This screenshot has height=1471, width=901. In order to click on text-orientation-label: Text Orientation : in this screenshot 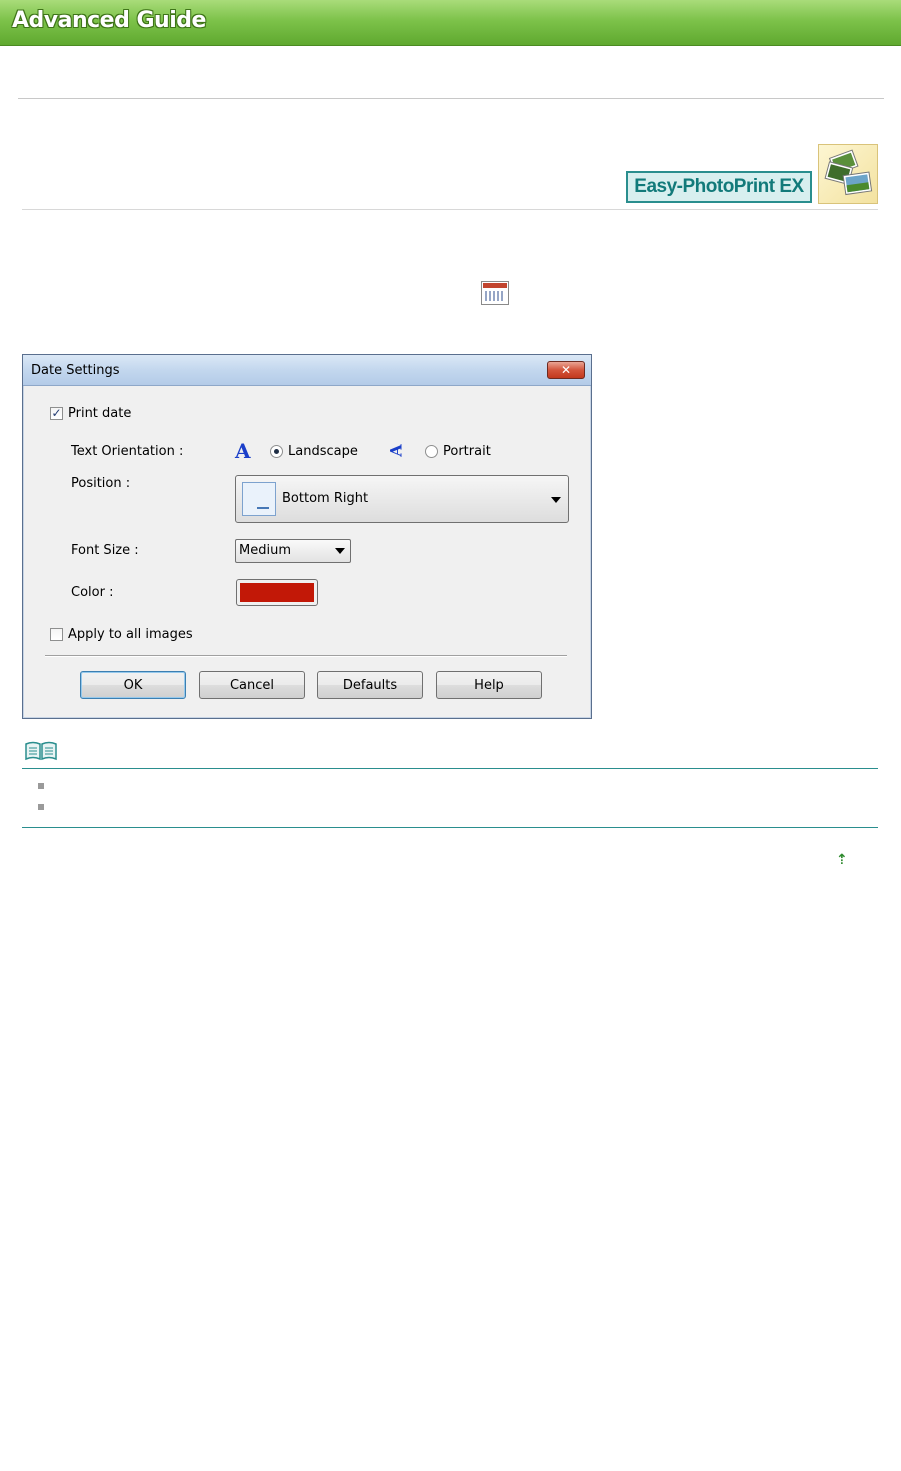, I will do `click(127, 451)`.